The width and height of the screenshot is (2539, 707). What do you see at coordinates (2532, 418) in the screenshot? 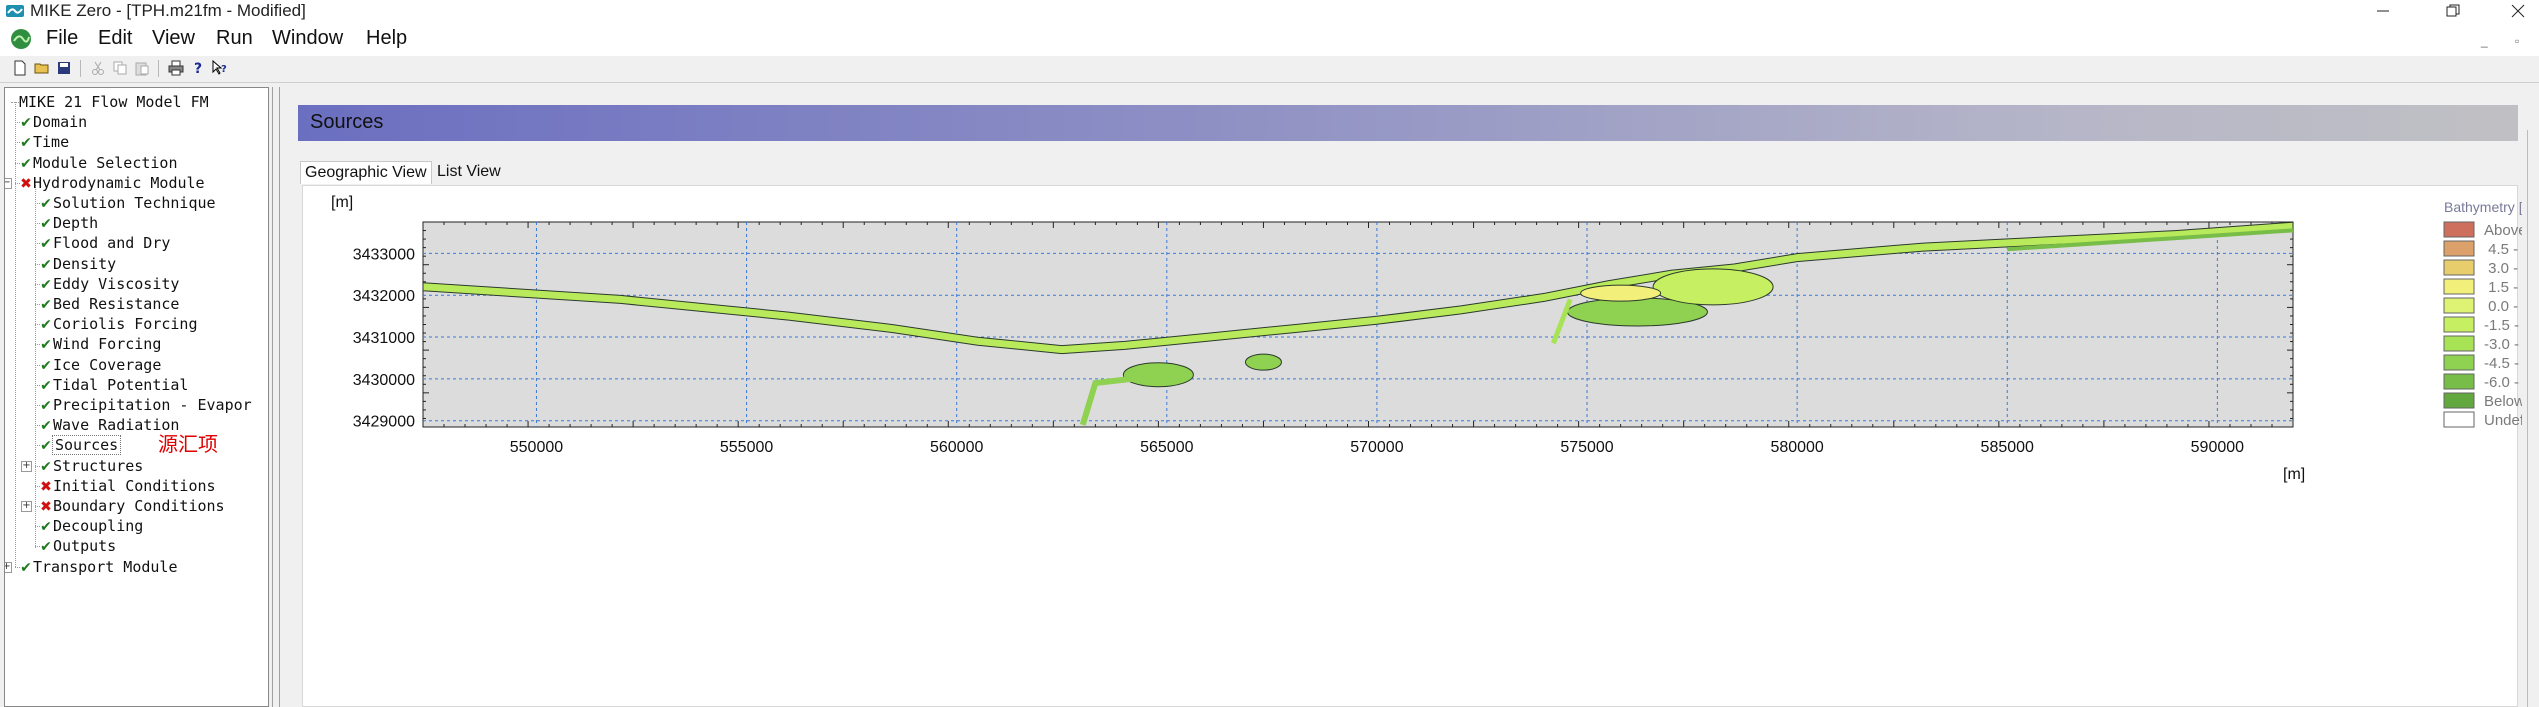
I see `vertical-scrollbar` at bounding box center [2532, 418].